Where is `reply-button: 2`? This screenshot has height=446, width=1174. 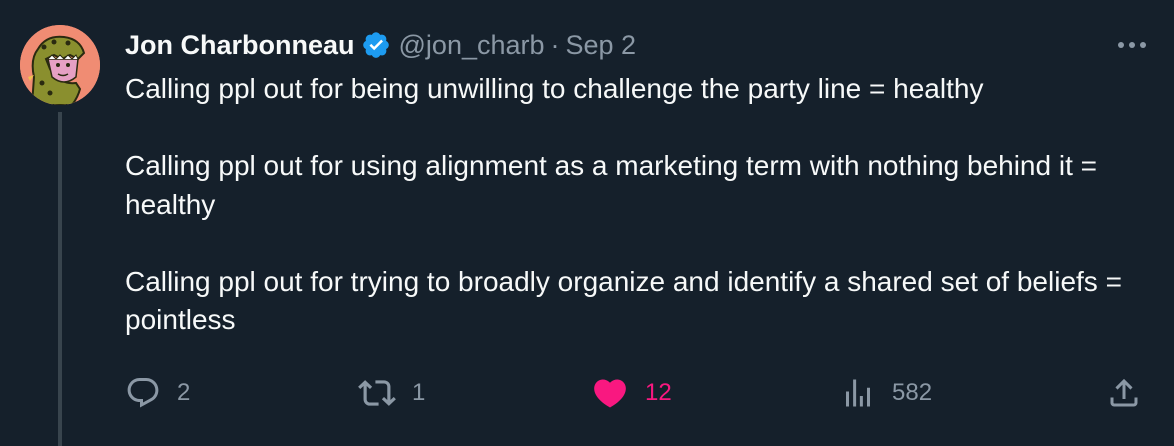 reply-button: 2 is located at coordinates (157, 393).